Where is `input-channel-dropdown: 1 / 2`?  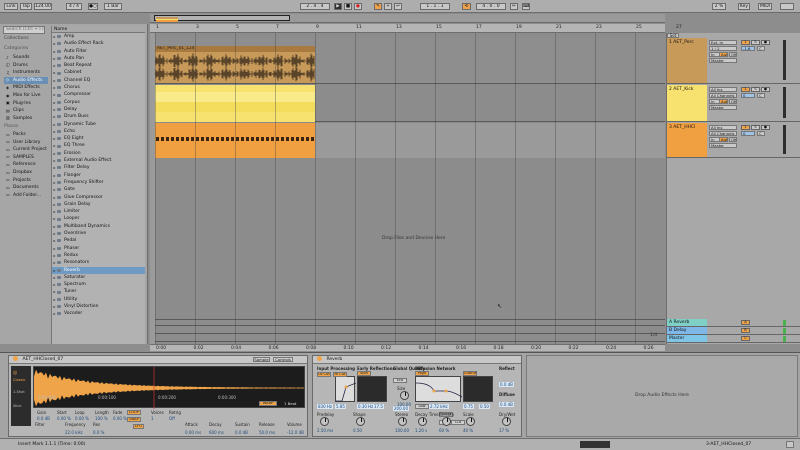 input-channel-dropdown: 1 / 2 is located at coordinates (723, 48).